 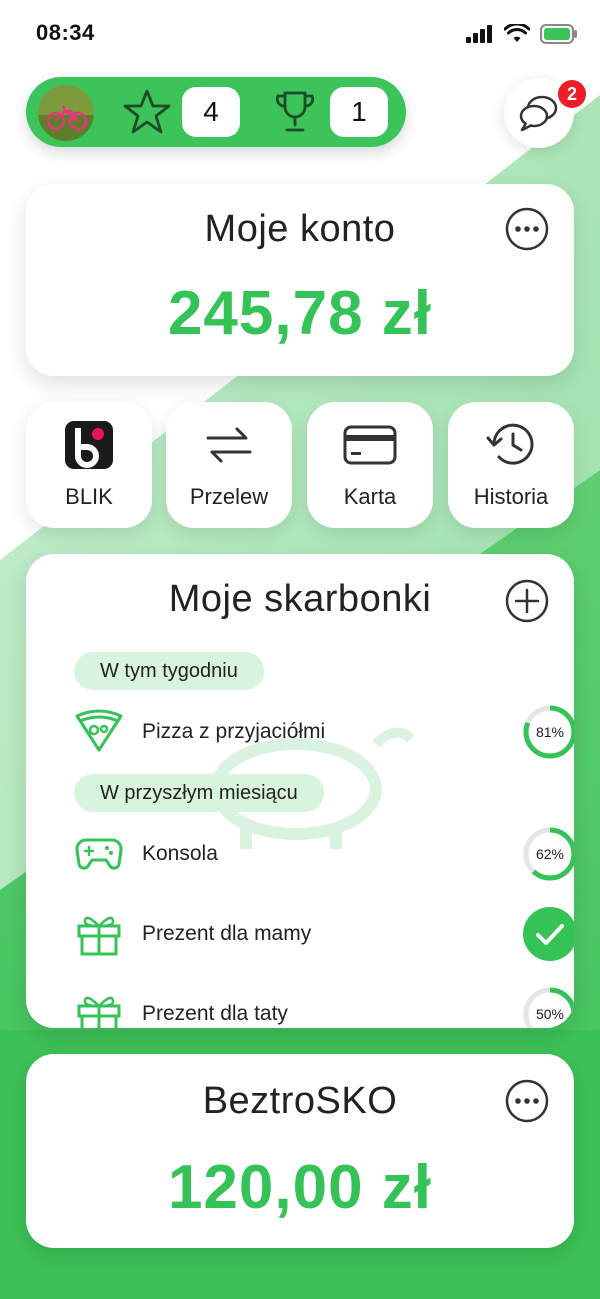 What do you see at coordinates (300, 33) in the screenshot?
I see `status-bar: 08:34` at bounding box center [300, 33].